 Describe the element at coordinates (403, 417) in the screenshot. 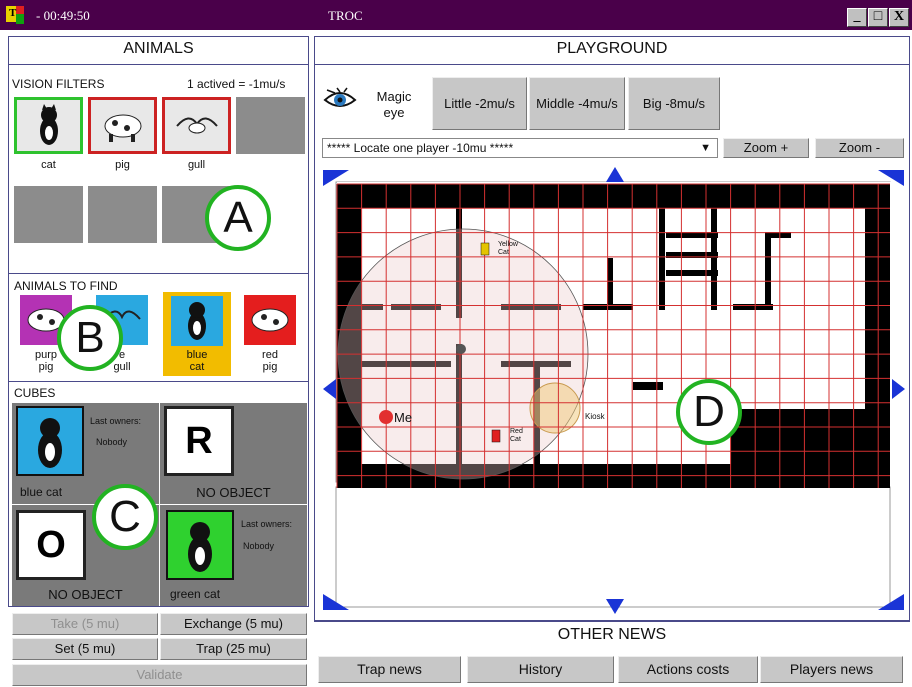

I see `me-label: Me` at that location.